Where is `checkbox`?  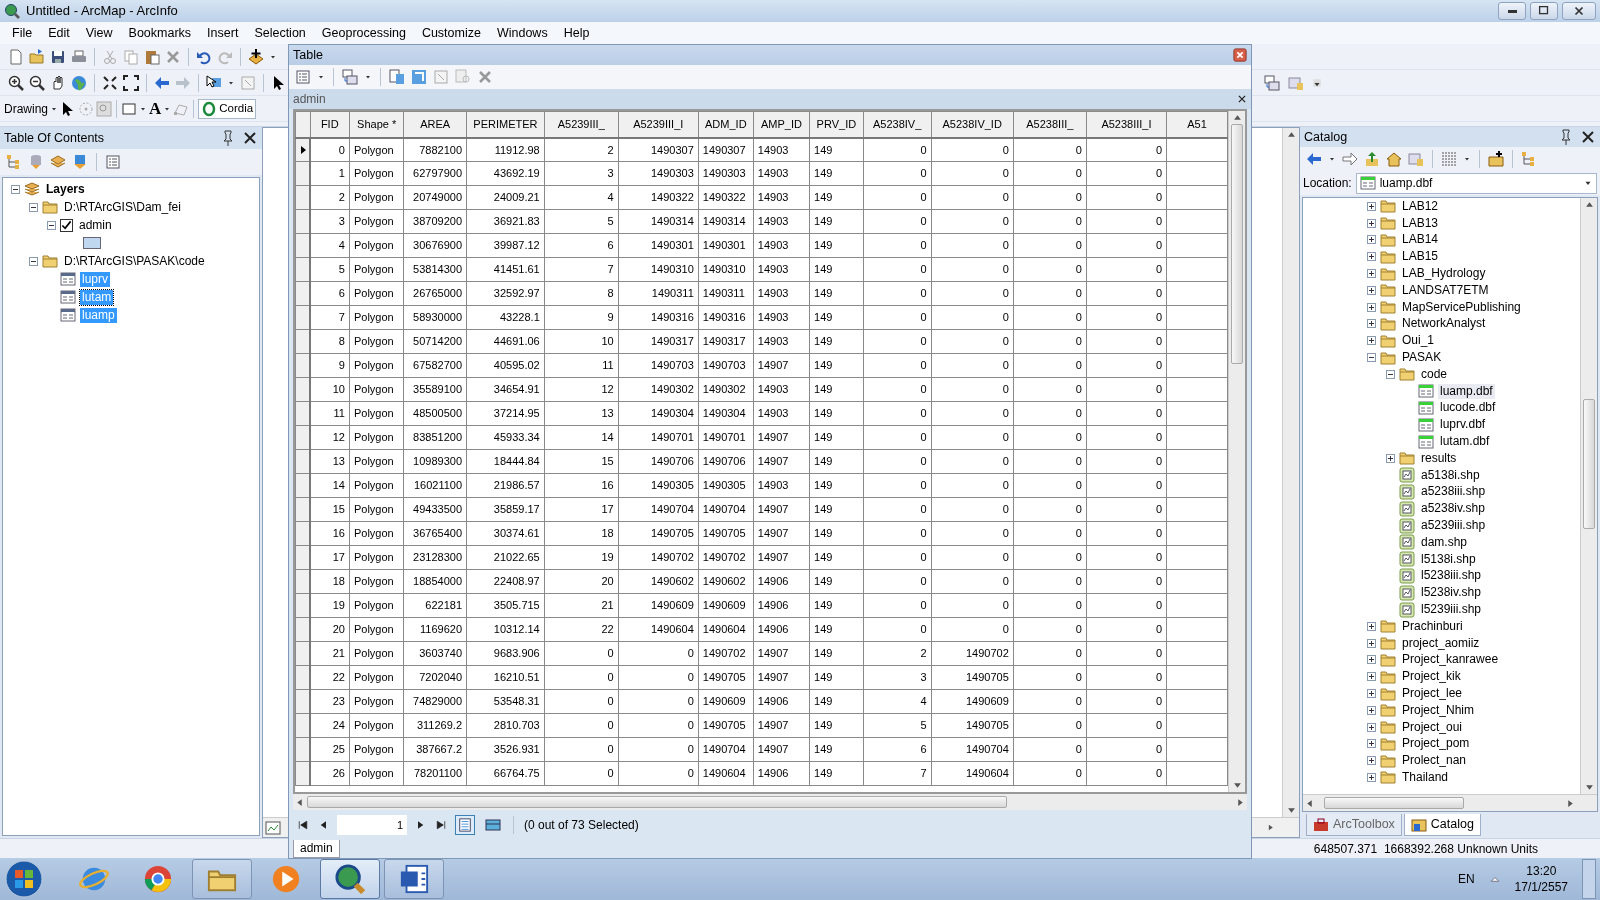 checkbox is located at coordinates (66, 225).